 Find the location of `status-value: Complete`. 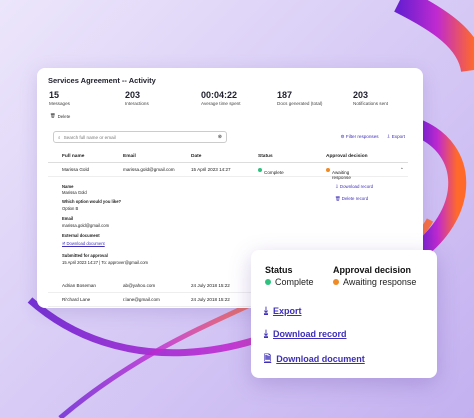

status-value: Complete is located at coordinates (289, 282).